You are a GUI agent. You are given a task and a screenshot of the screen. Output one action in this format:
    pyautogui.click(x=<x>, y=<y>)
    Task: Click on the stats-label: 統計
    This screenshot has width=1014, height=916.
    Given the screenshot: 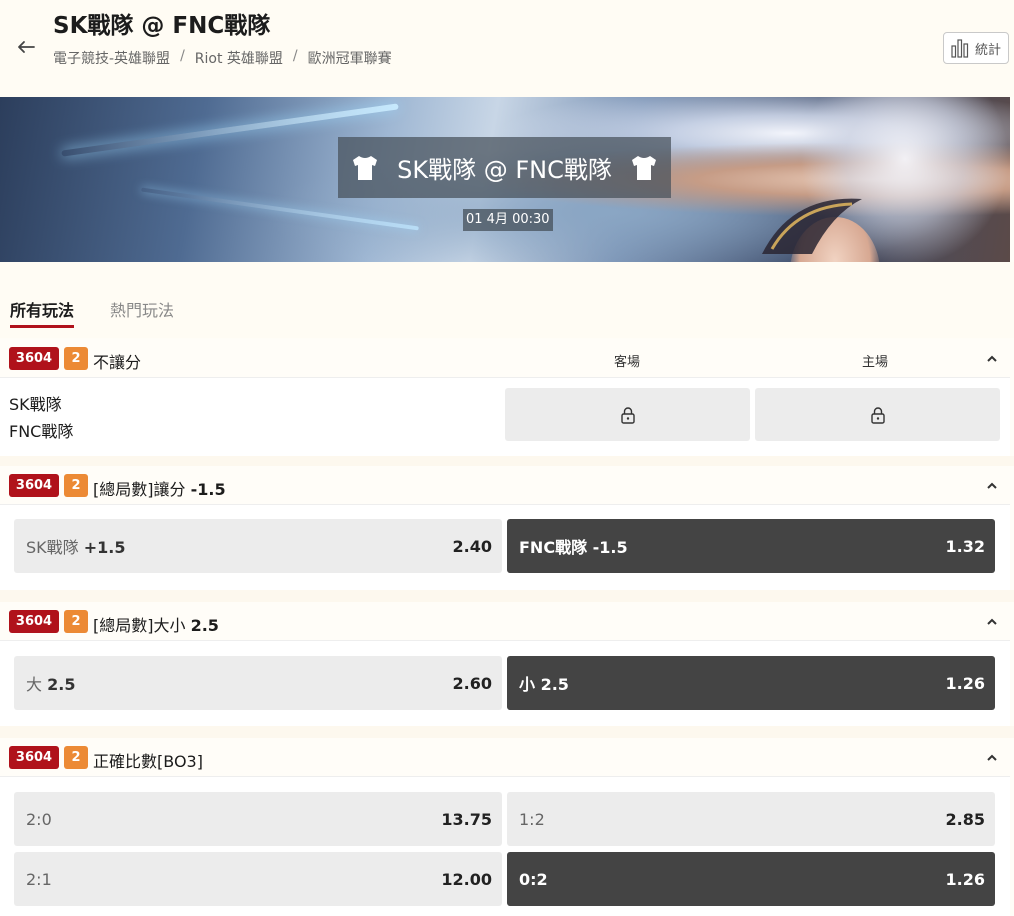 What is the action you would take?
    pyautogui.click(x=987, y=50)
    